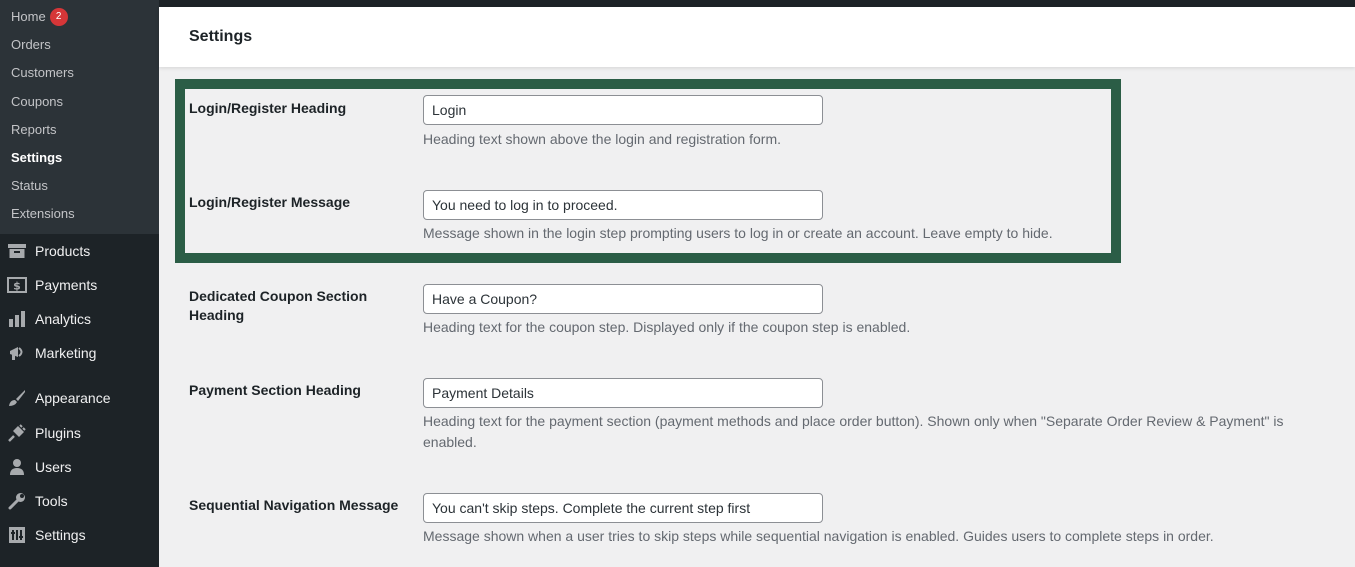 The width and height of the screenshot is (1355, 567). I want to click on field-label-login-heading: Login/Register Heading, so click(268, 108).